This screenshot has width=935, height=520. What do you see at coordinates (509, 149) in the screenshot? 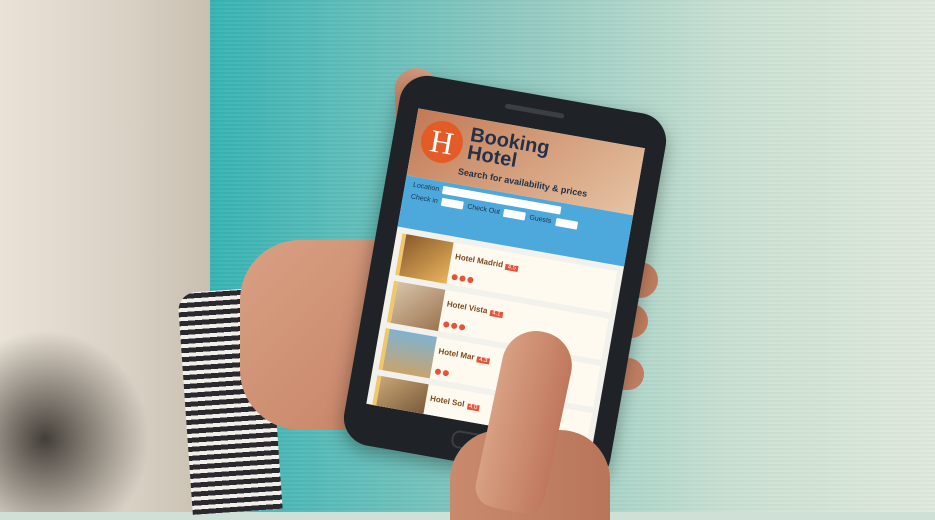
I see `app-title: Booking Hotel` at bounding box center [509, 149].